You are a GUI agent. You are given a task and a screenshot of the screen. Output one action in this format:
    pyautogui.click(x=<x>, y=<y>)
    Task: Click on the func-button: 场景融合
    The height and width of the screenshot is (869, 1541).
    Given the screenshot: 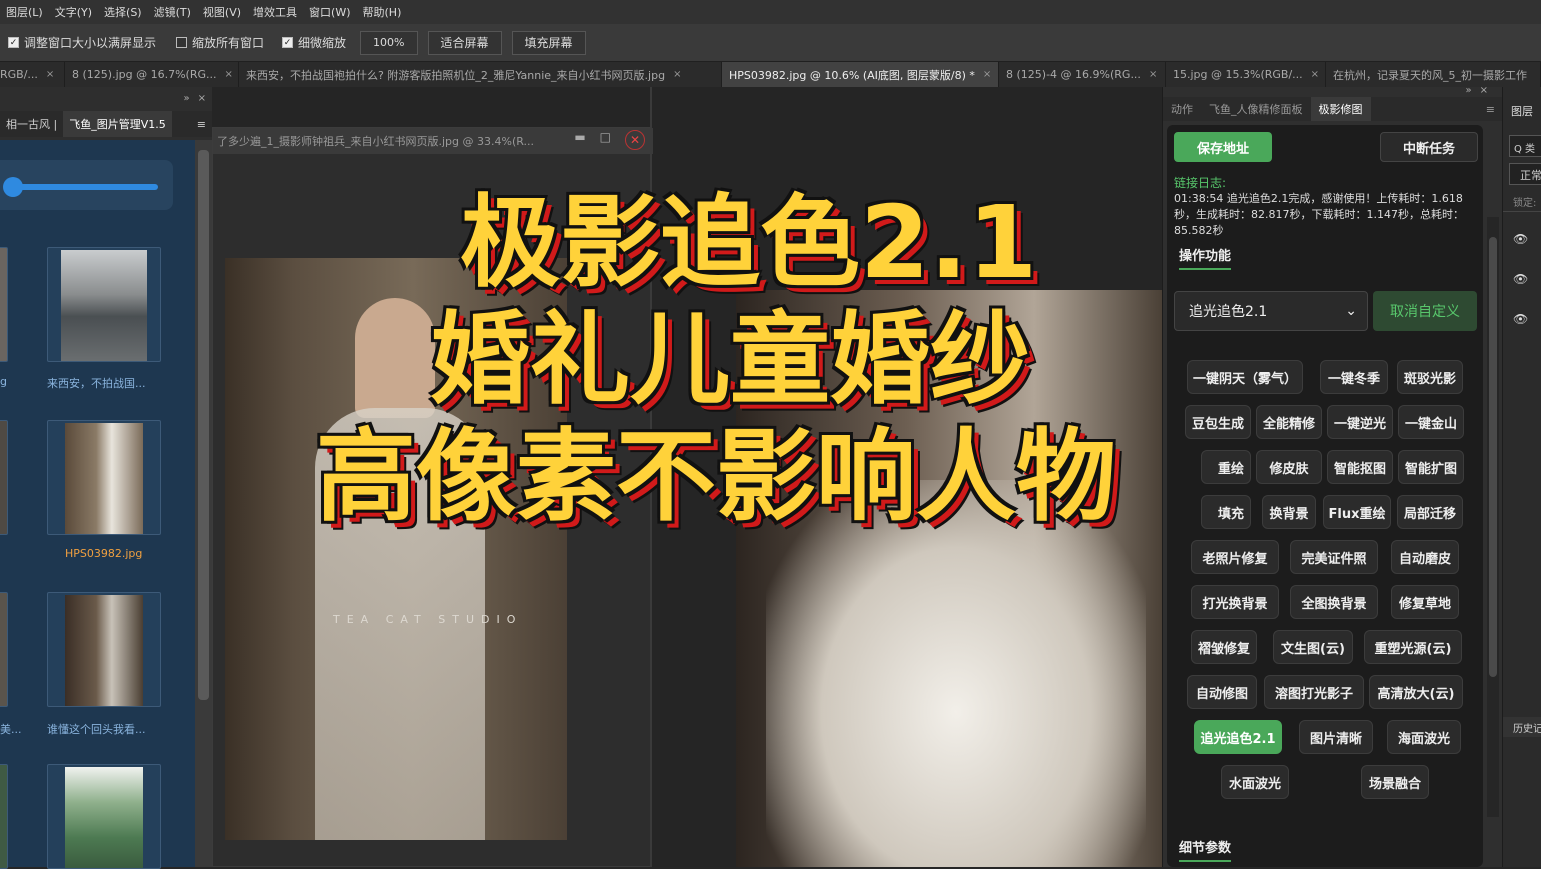 What is the action you would take?
    pyautogui.click(x=1395, y=782)
    